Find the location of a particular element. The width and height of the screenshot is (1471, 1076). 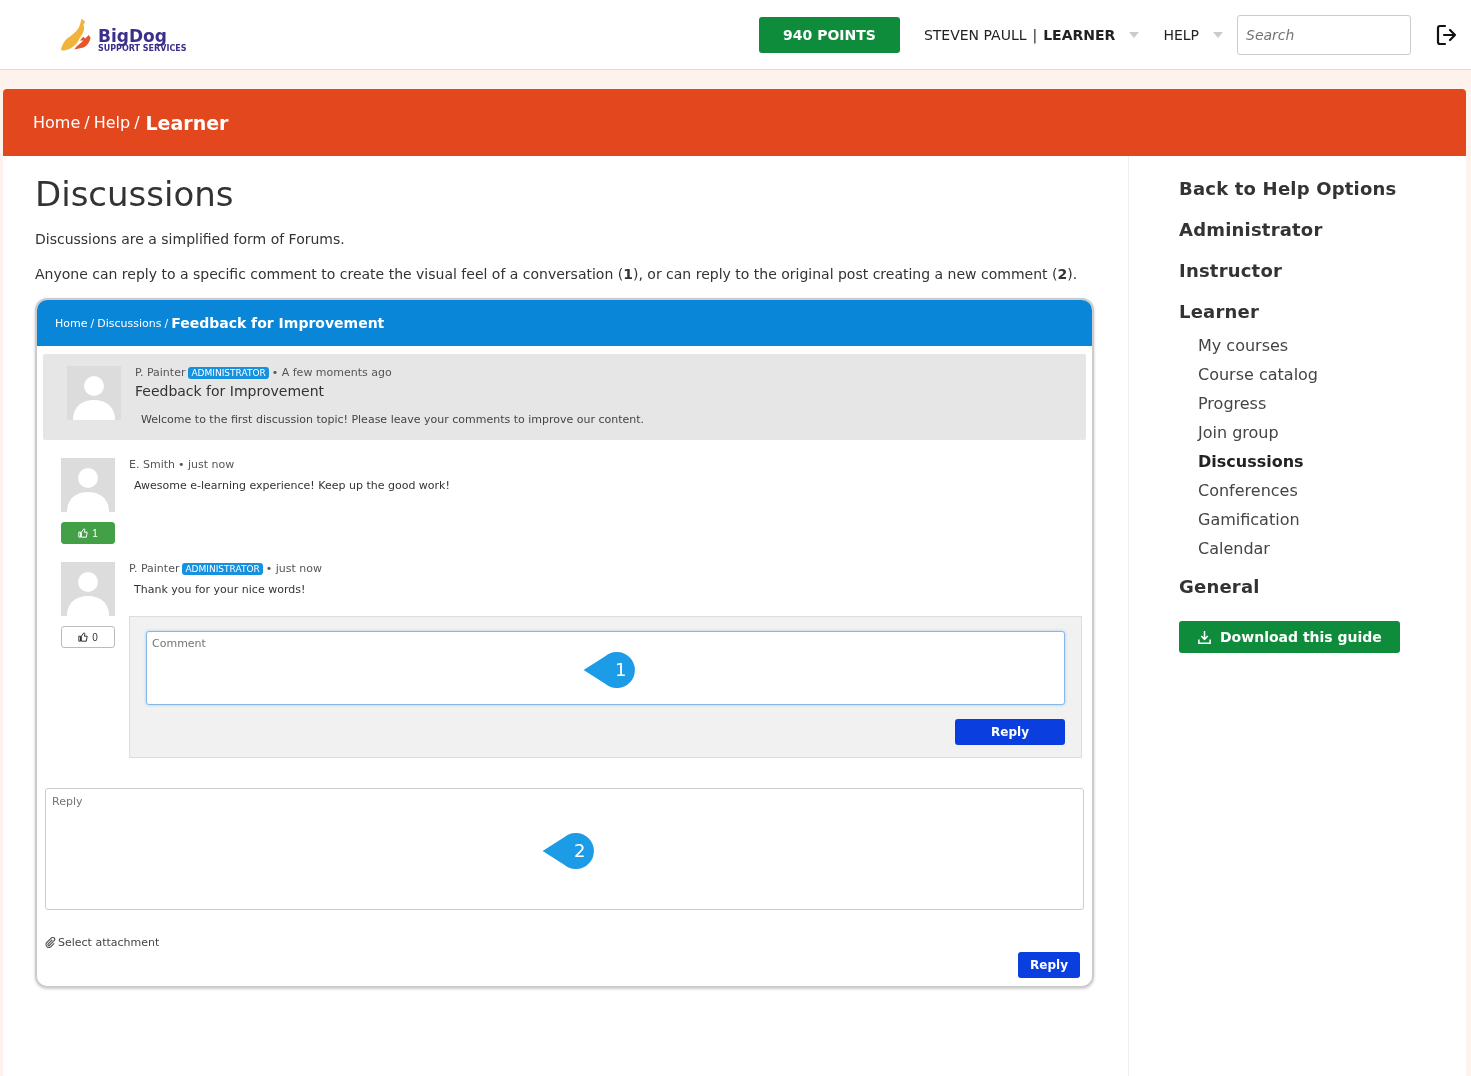

search-field: Search is located at coordinates (1324, 34).